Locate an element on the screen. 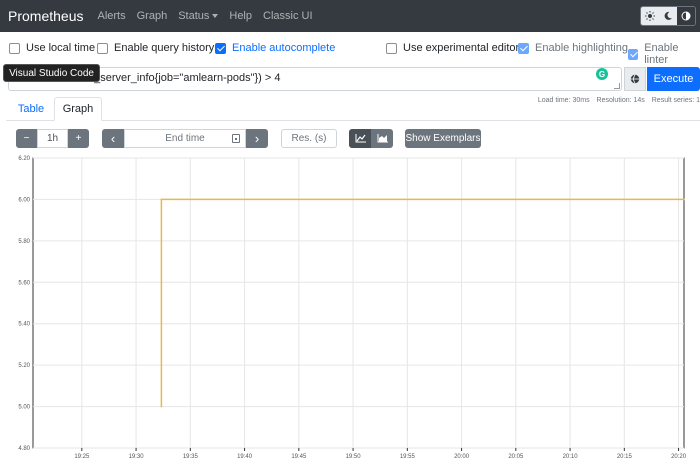  y-tick-label: 5.20 is located at coordinates (24, 366).